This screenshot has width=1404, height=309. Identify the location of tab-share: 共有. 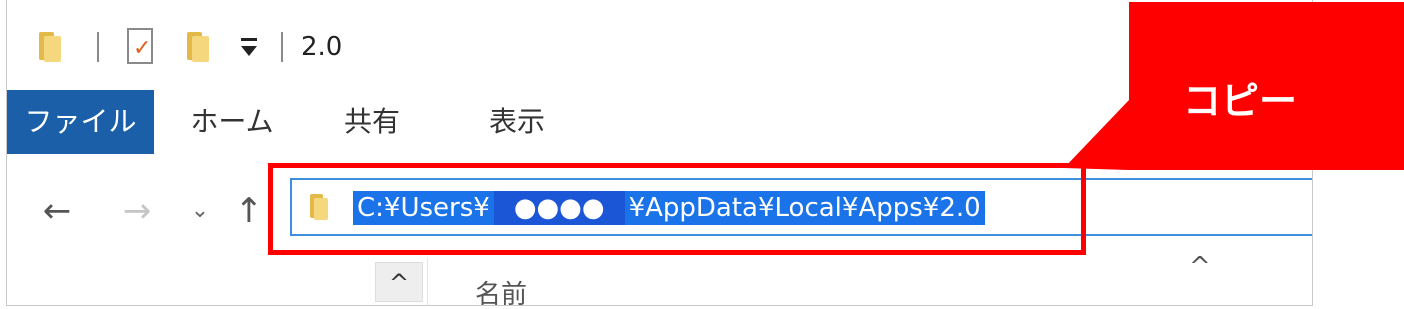
(372, 122).